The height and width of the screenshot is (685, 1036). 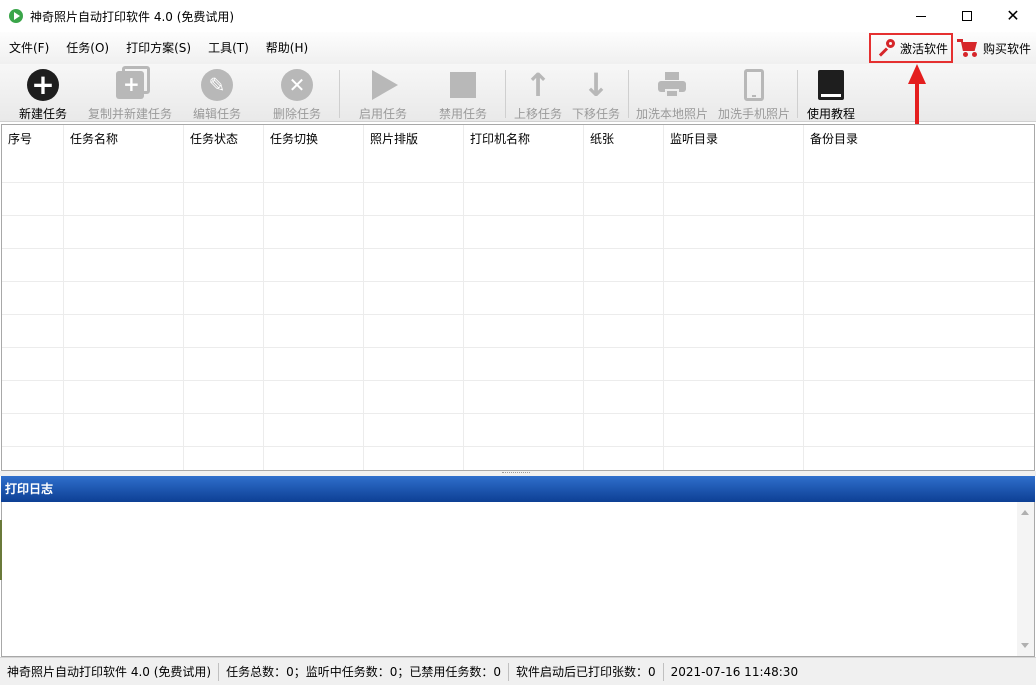 I want to click on activate-software-button: 激活软件, so click(x=911, y=48).